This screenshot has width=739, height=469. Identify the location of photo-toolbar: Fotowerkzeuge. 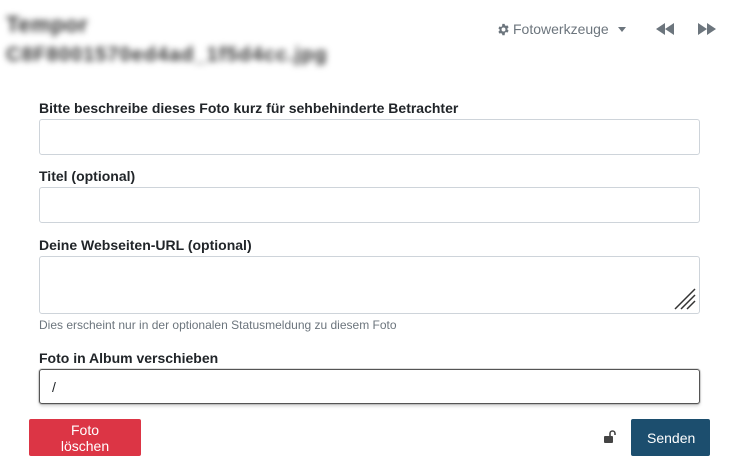
(561, 29).